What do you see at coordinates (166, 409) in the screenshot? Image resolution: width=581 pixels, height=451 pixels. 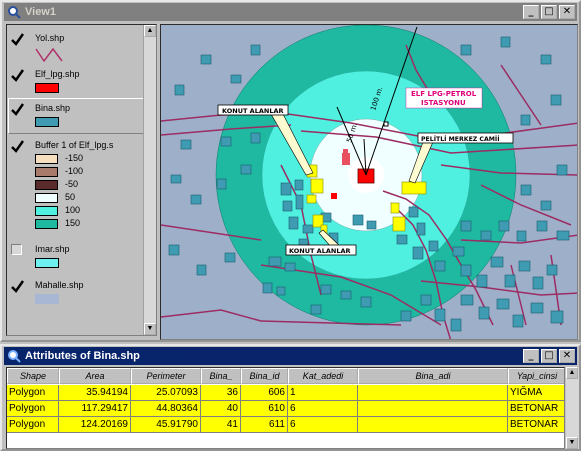 I see `cell-perimeter: 44.80364` at bounding box center [166, 409].